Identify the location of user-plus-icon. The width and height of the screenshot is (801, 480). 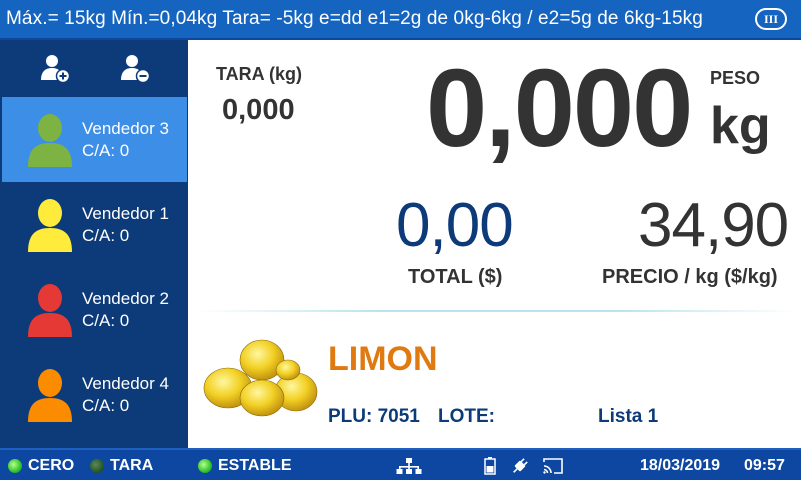
(56, 69).